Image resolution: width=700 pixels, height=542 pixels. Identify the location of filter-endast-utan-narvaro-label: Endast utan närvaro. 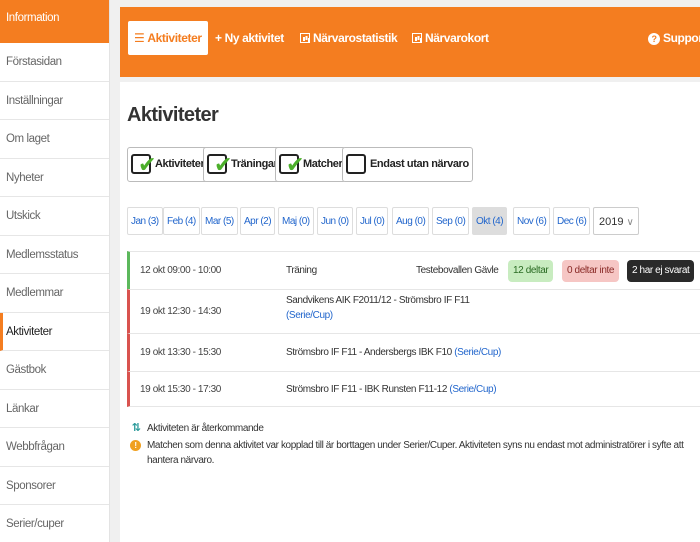
(419, 164).